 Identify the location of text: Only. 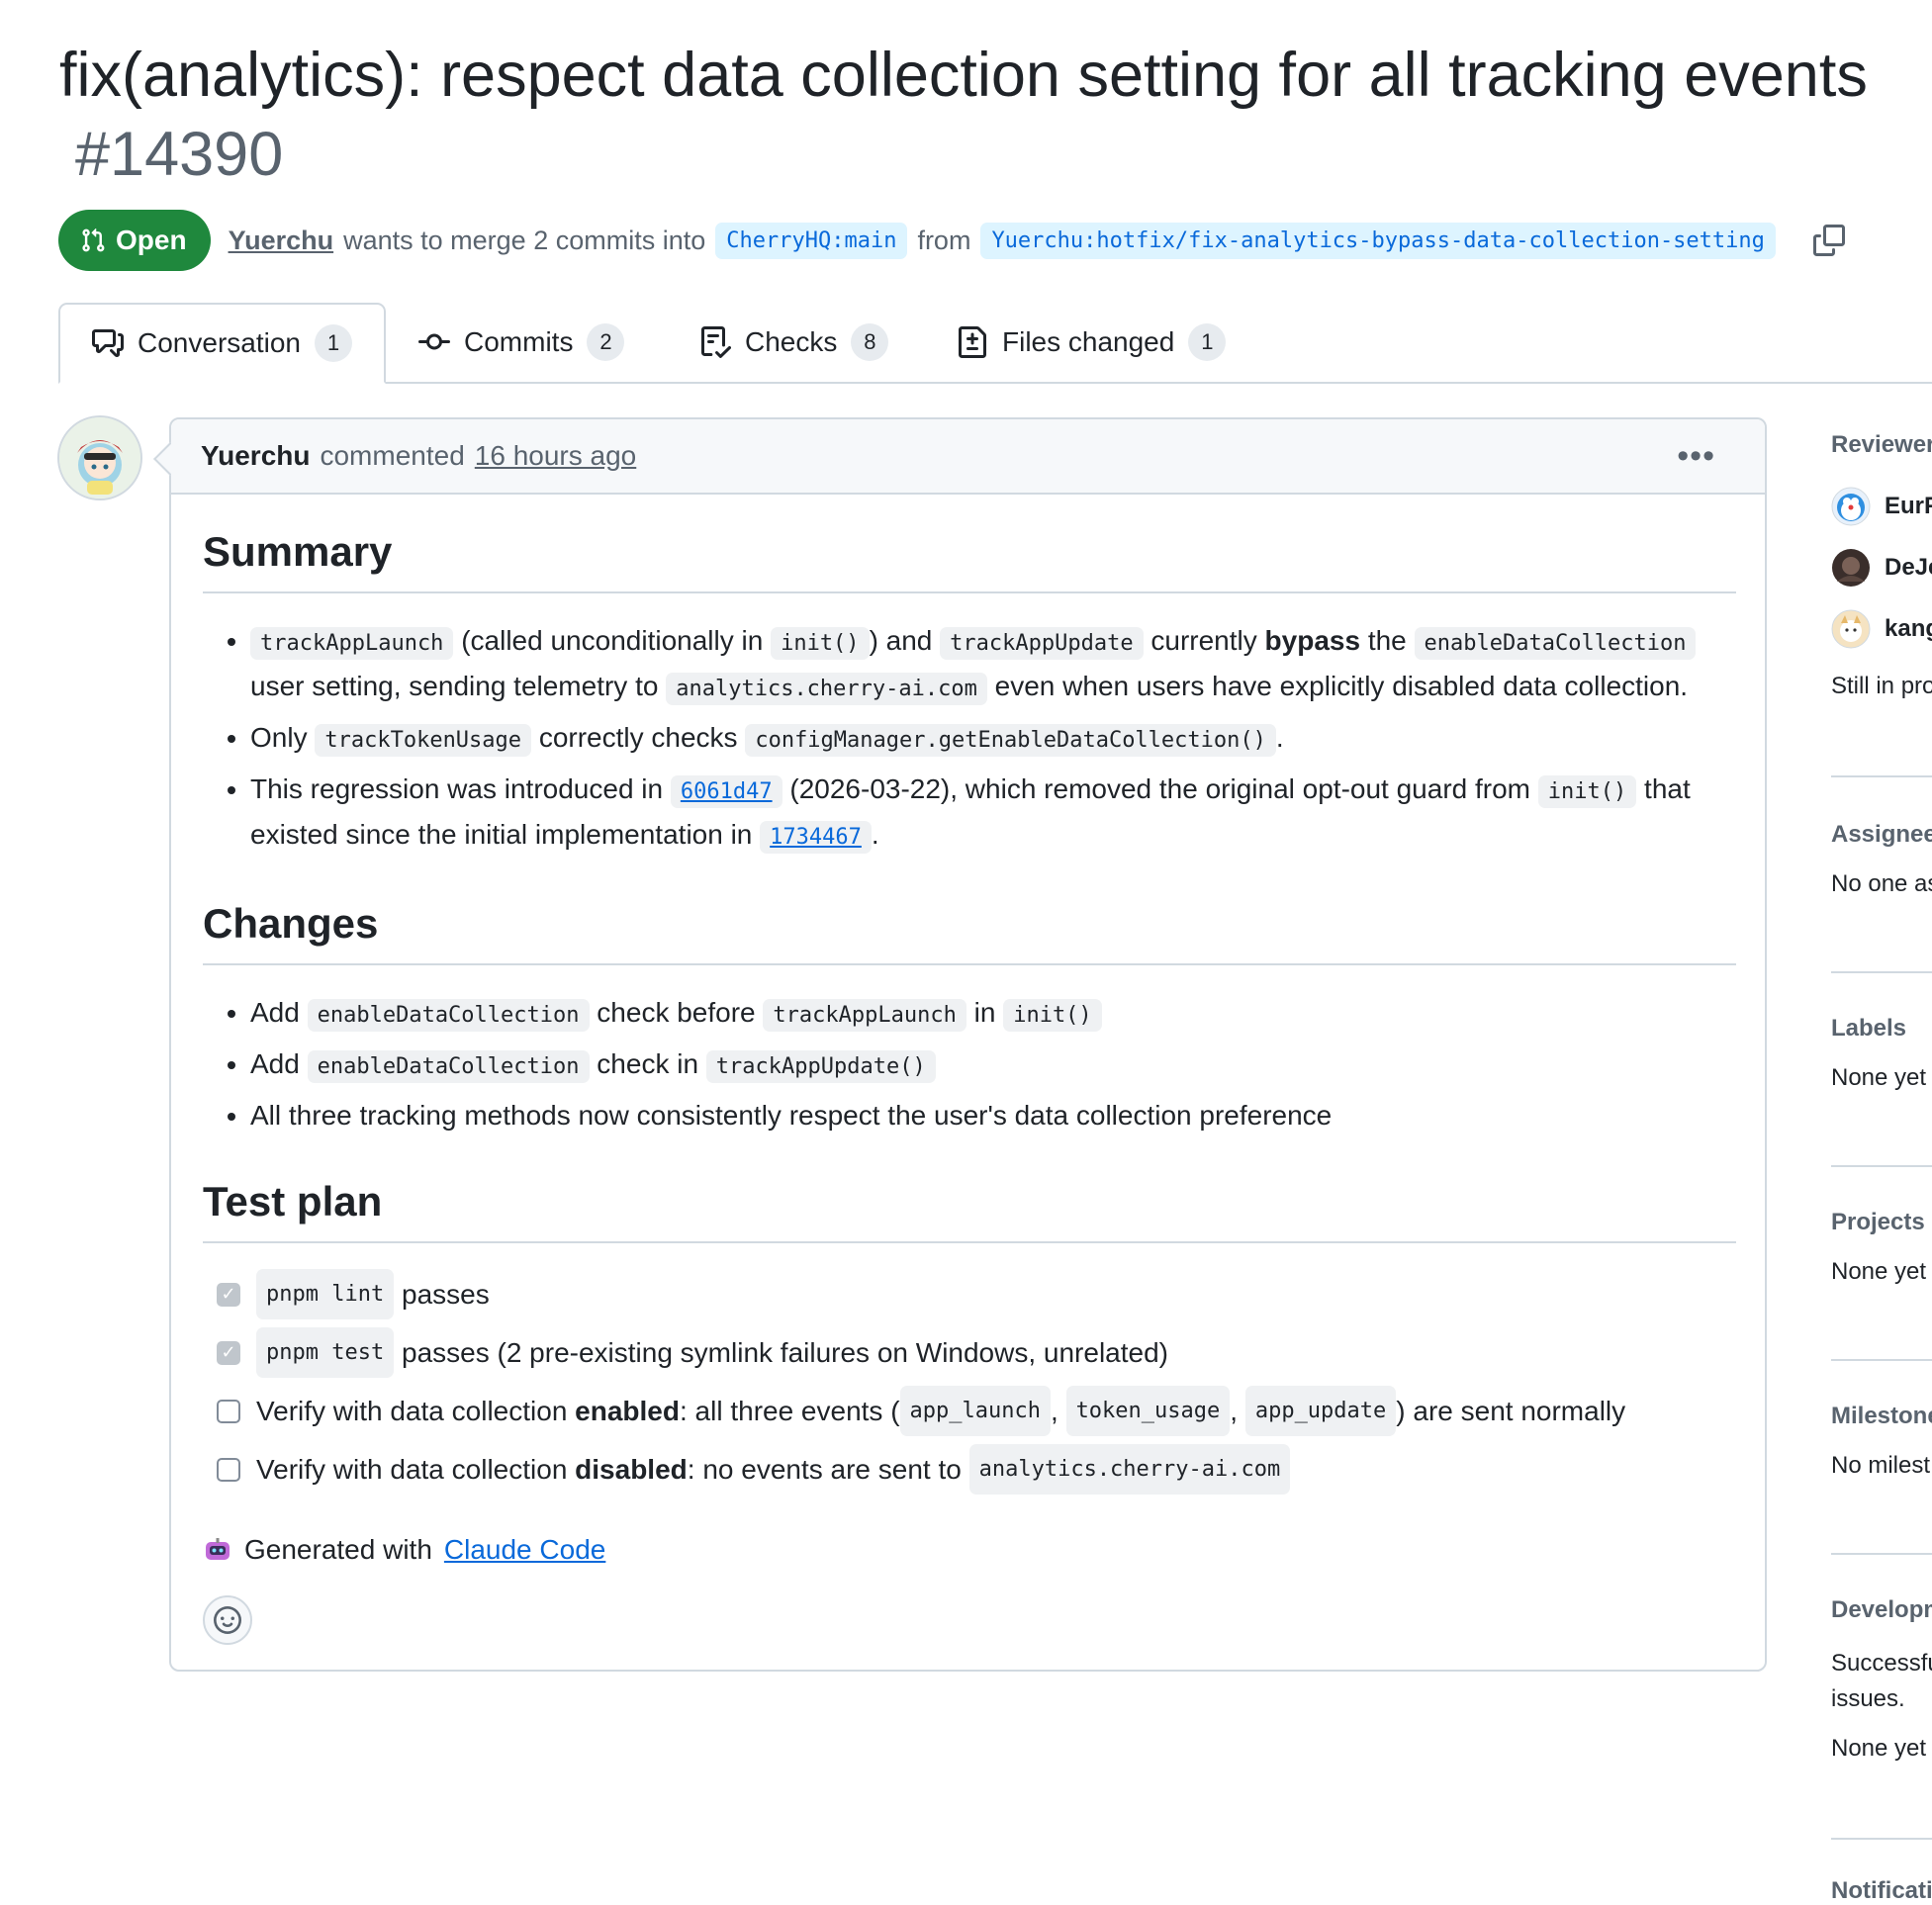
(279, 738).